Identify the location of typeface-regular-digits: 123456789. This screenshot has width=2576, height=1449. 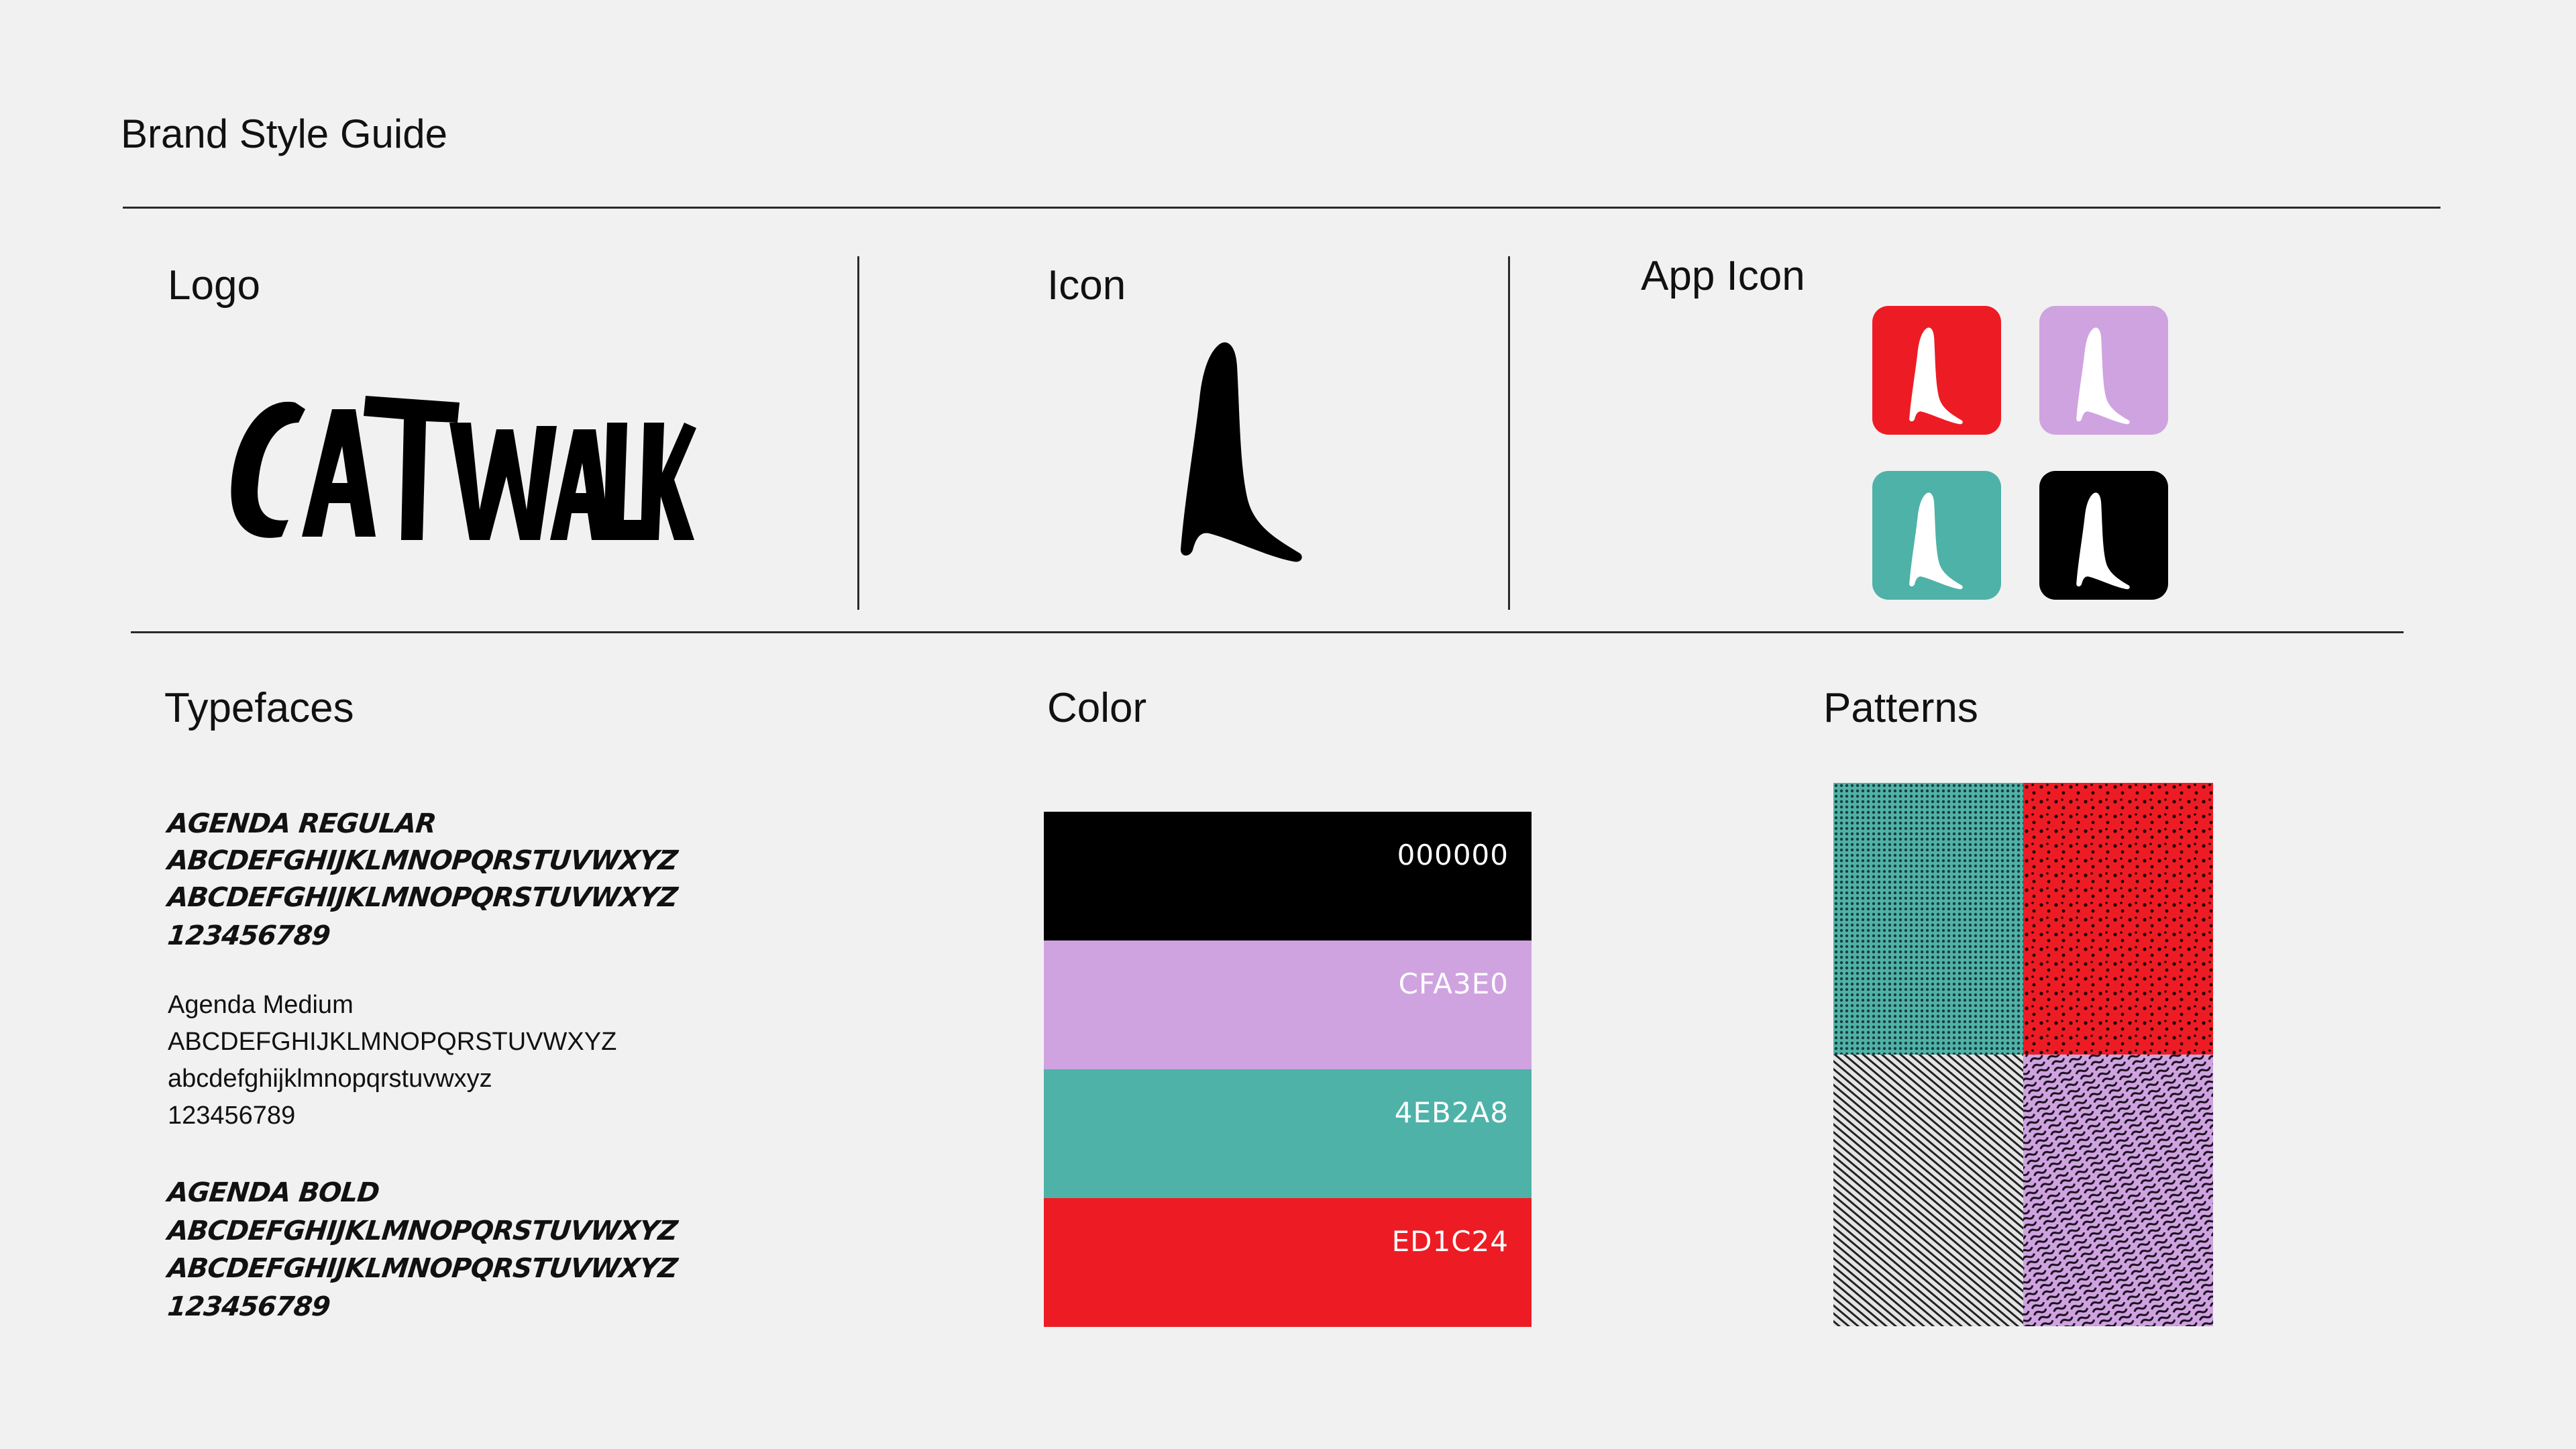
(248, 935).